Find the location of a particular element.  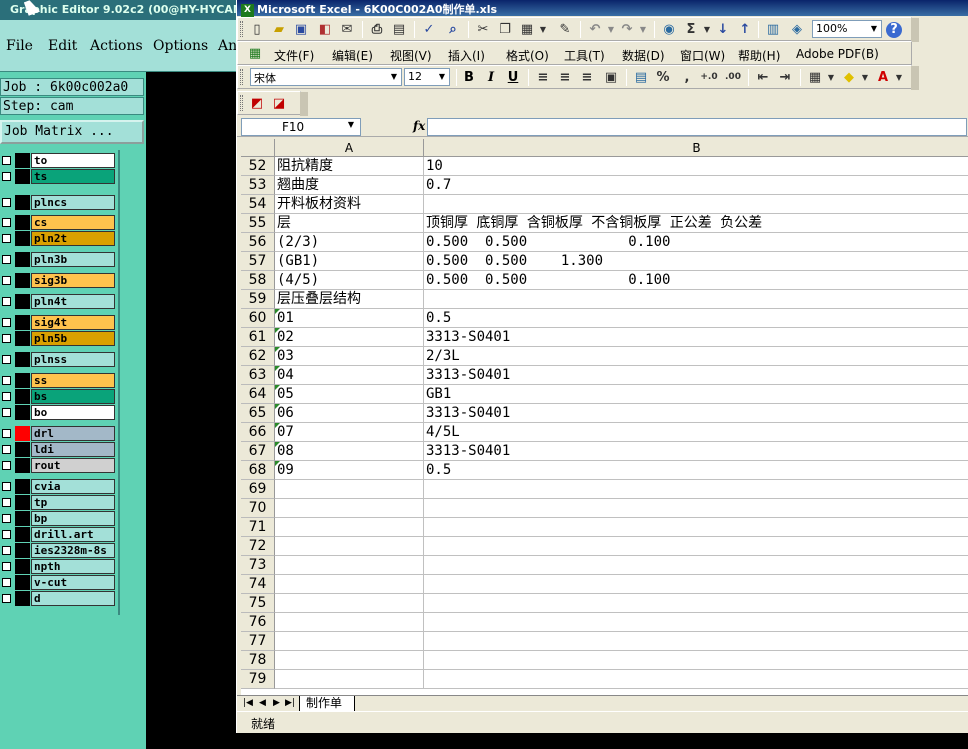

menu-adobe-pdf: Adobe PDF(B) is located at coordinates (837, 54).